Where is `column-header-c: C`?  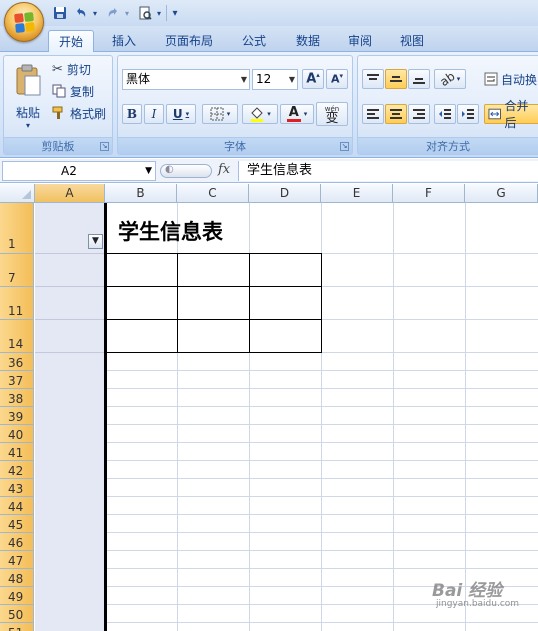 column-header-c: C is located at coordinates (213, 193).